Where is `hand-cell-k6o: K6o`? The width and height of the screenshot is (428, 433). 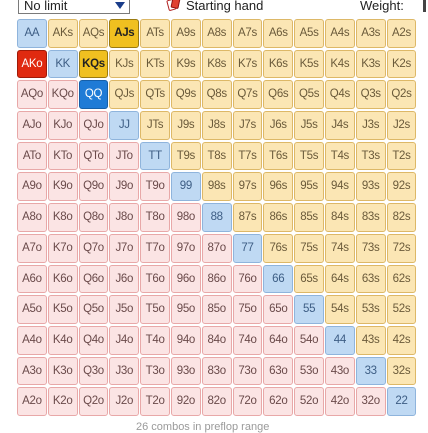 hand-cell-k6o: K6o is located at coordinates (62, 279).